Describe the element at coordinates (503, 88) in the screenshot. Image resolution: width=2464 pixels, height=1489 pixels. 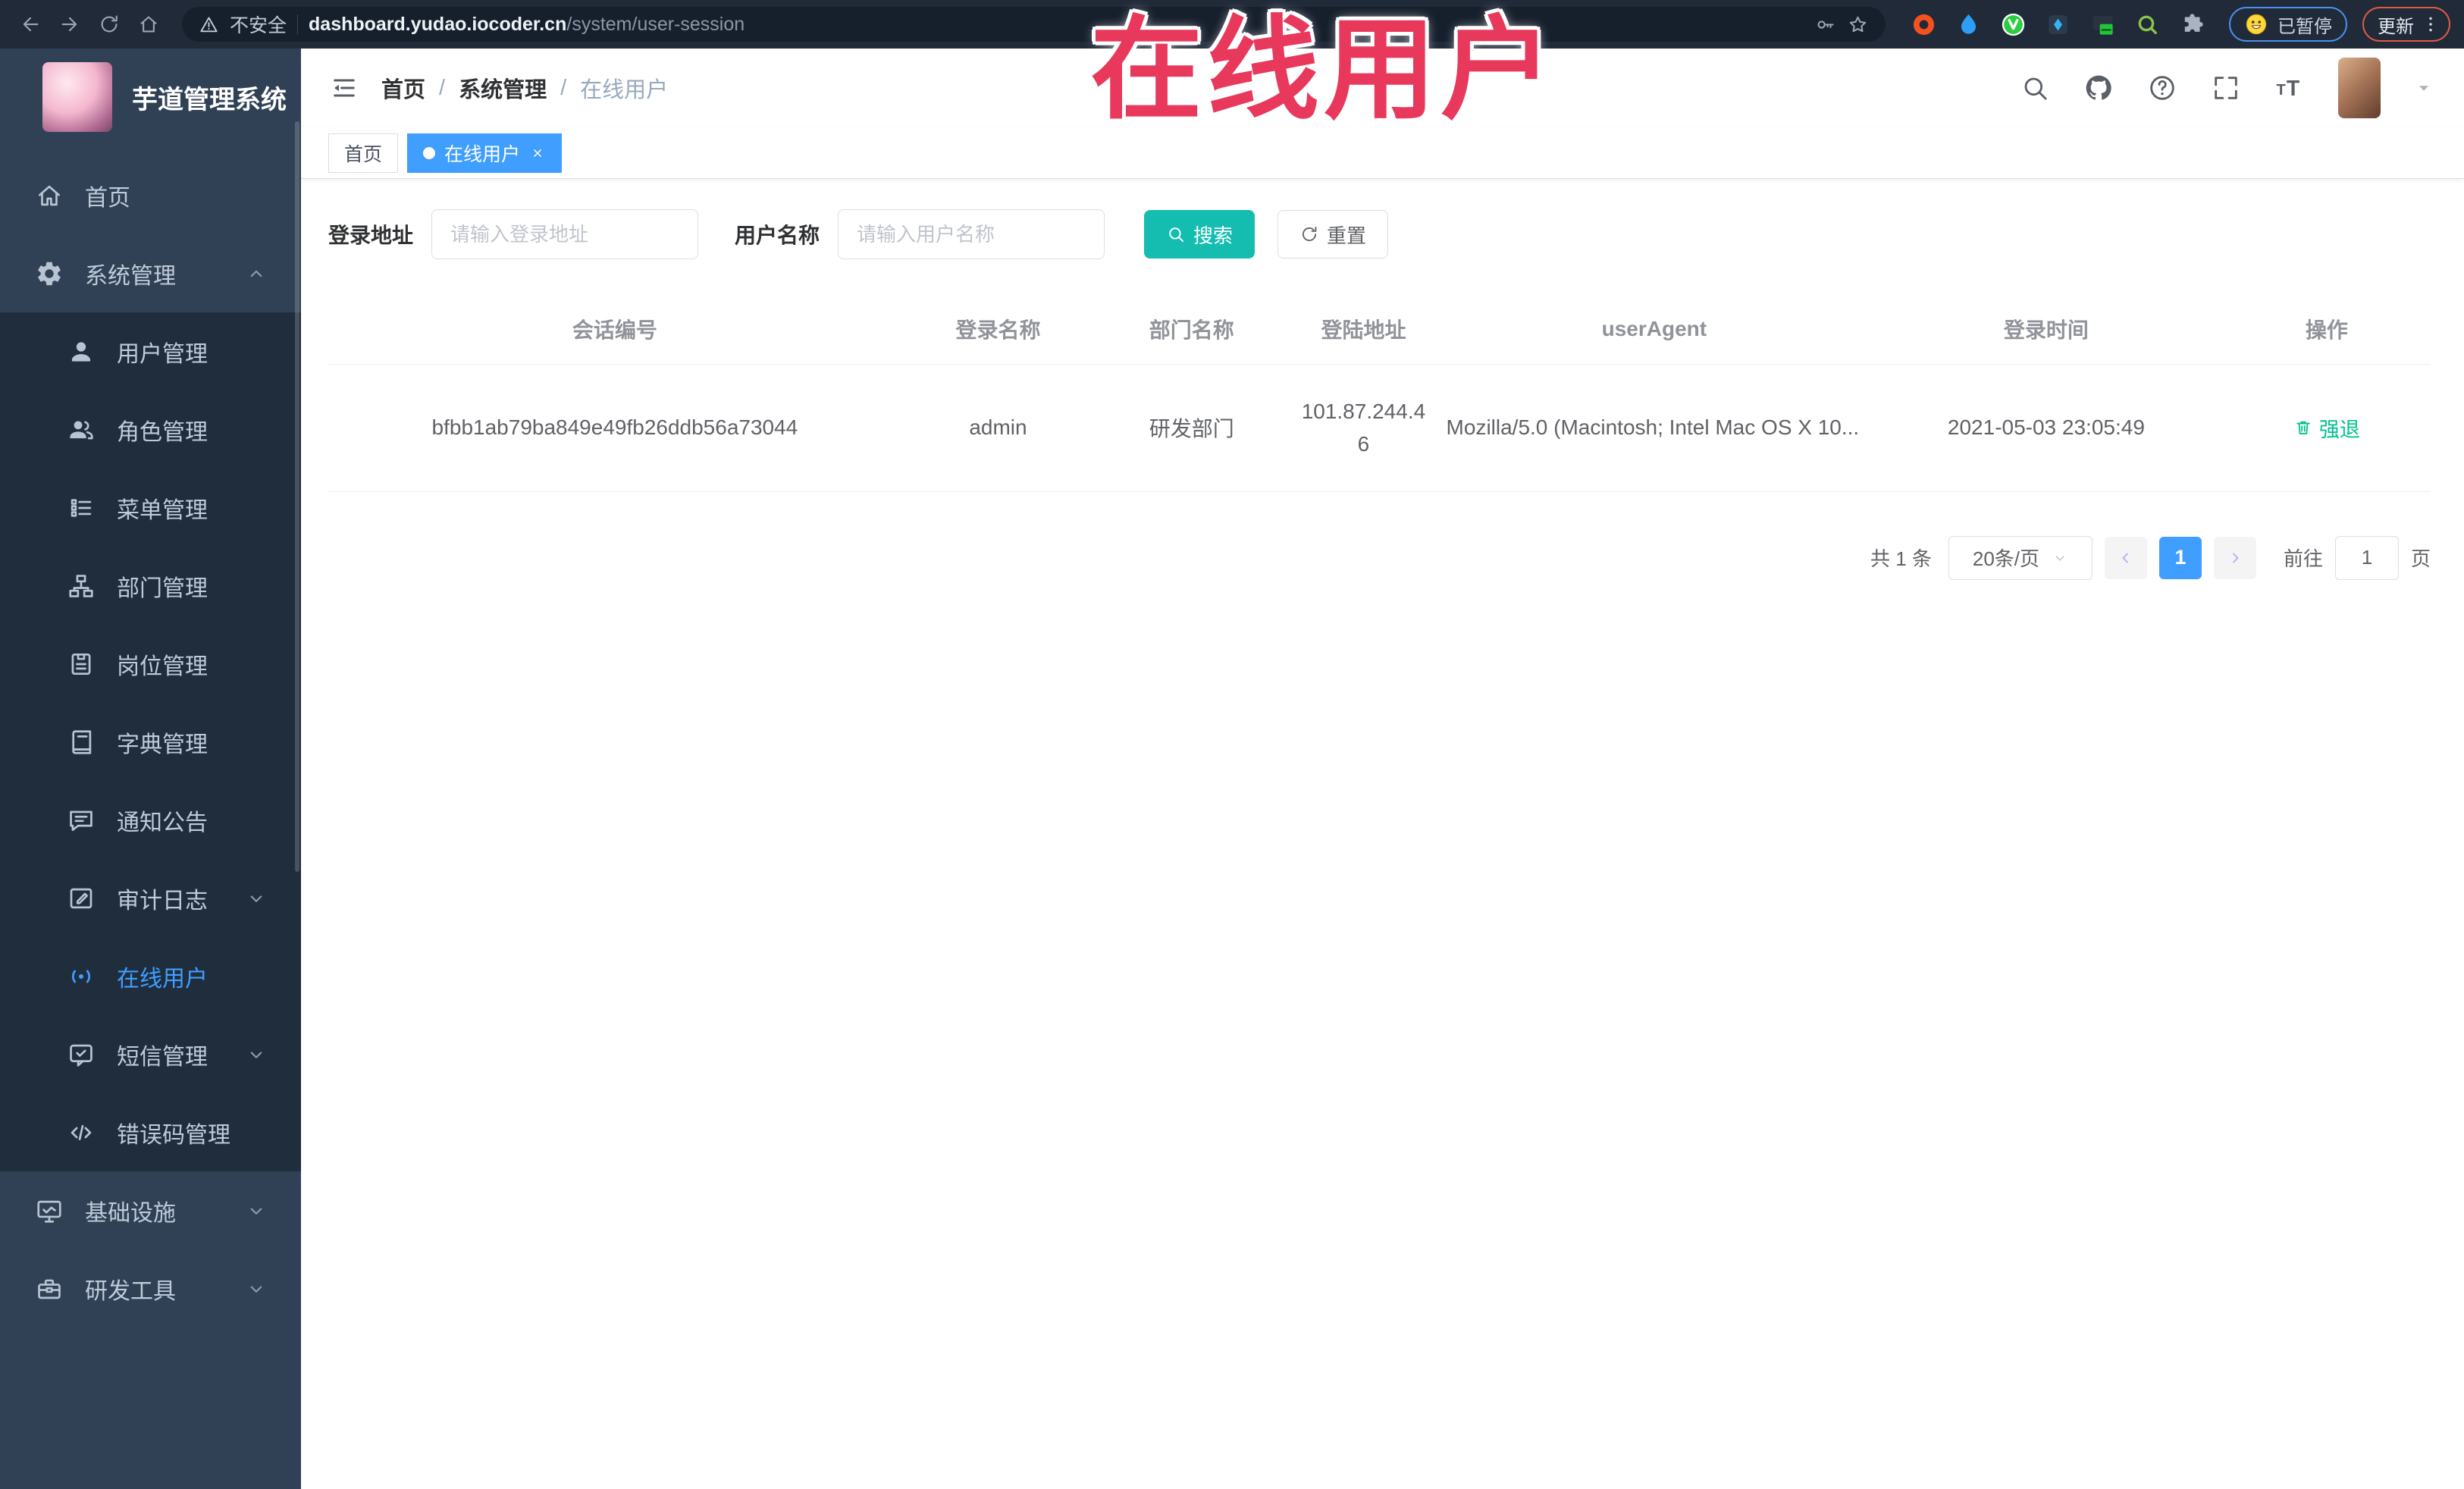
I see `breadcrumb-system: 系统管理` at that location.